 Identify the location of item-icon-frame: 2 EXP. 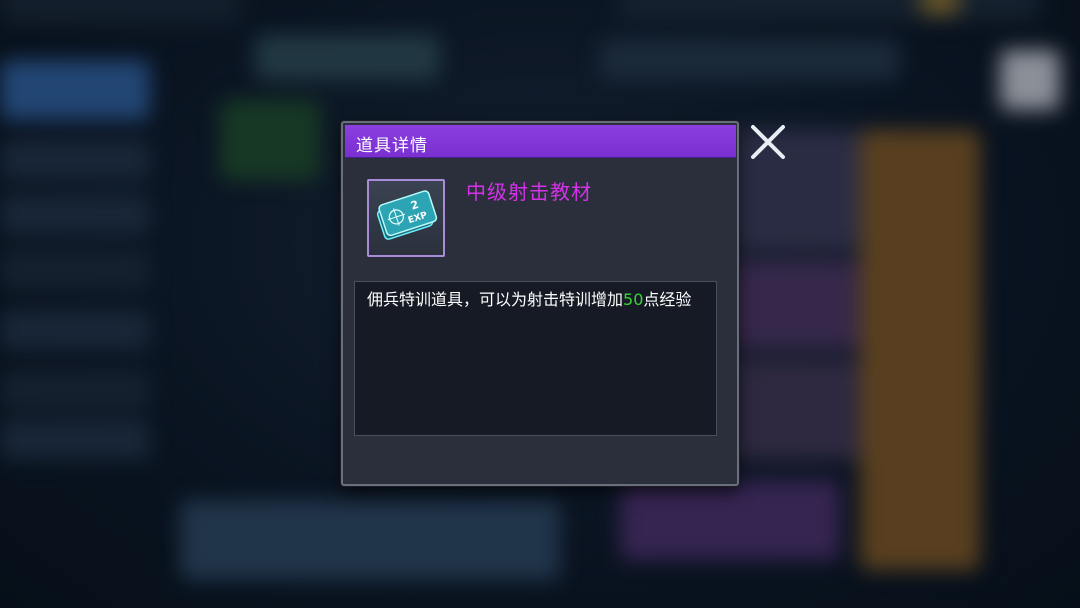
(406, 218).